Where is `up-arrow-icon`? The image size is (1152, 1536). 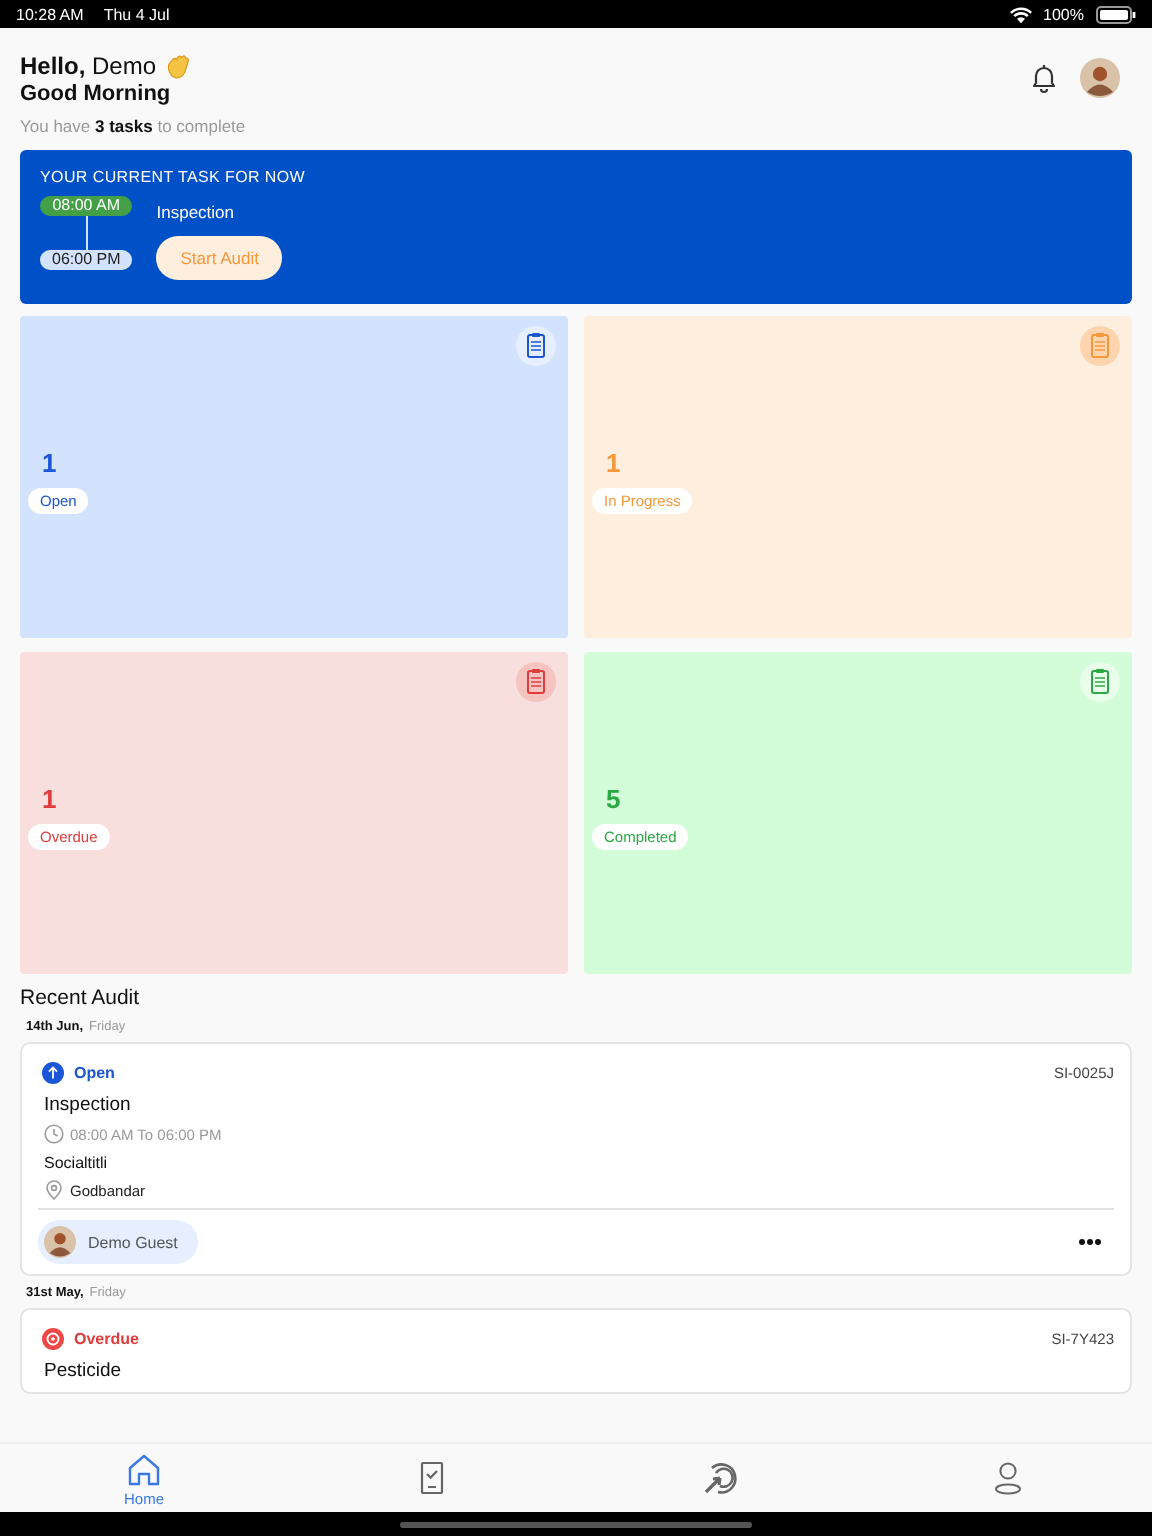
up-arrow-icon is located at coordinates (53, 1073).